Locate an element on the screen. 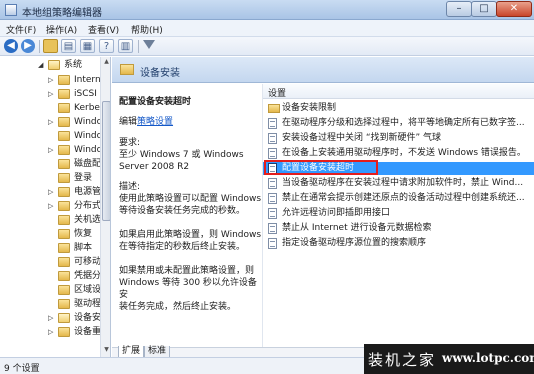 Image resolution: width=534 pixels, height=374 pixels. content-header: 设备安装 is located at coordinates (323, 70).